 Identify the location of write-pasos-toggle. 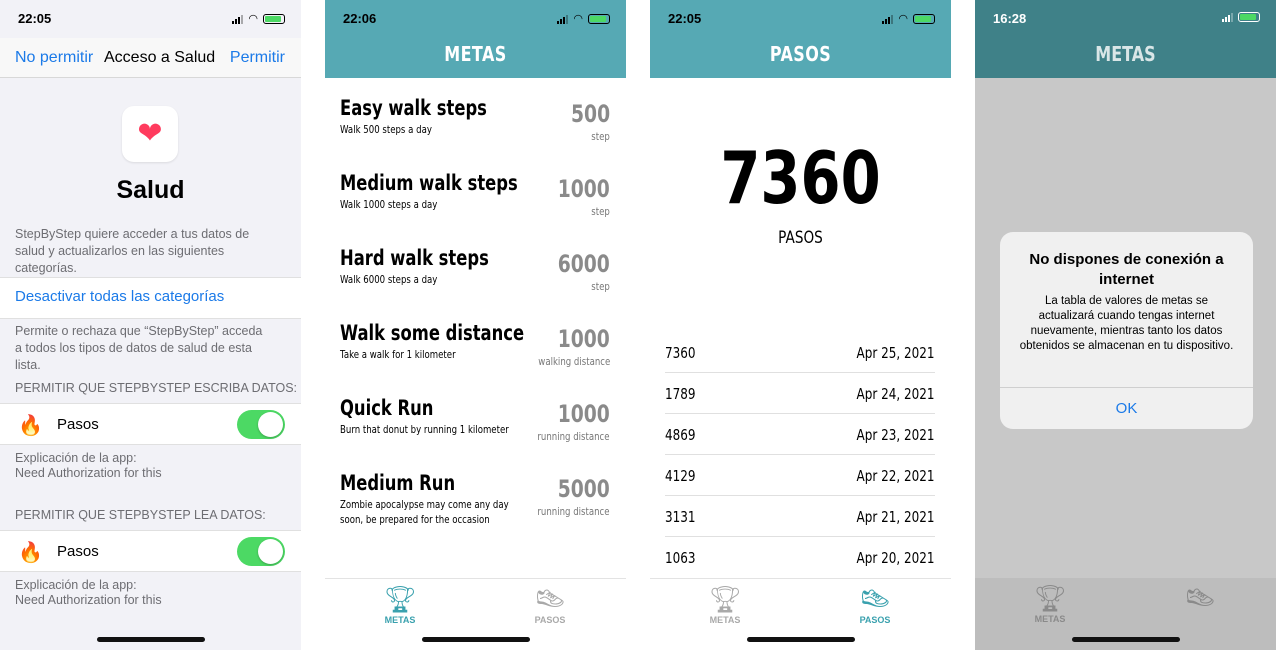
(261, 424).